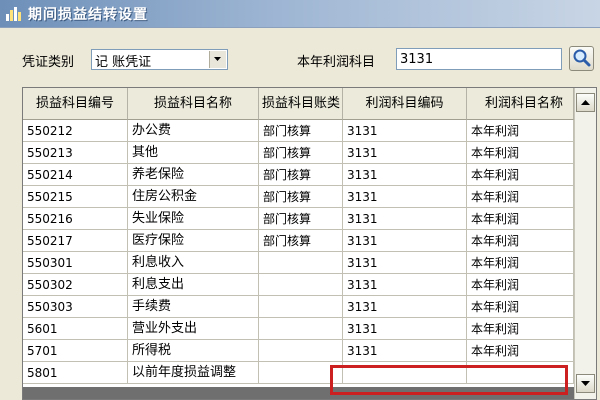 The image size is (600, 400). Describe the element at coordinates (193, 153) in the screenshot. I see `cell-account-name: 其他` at that location.